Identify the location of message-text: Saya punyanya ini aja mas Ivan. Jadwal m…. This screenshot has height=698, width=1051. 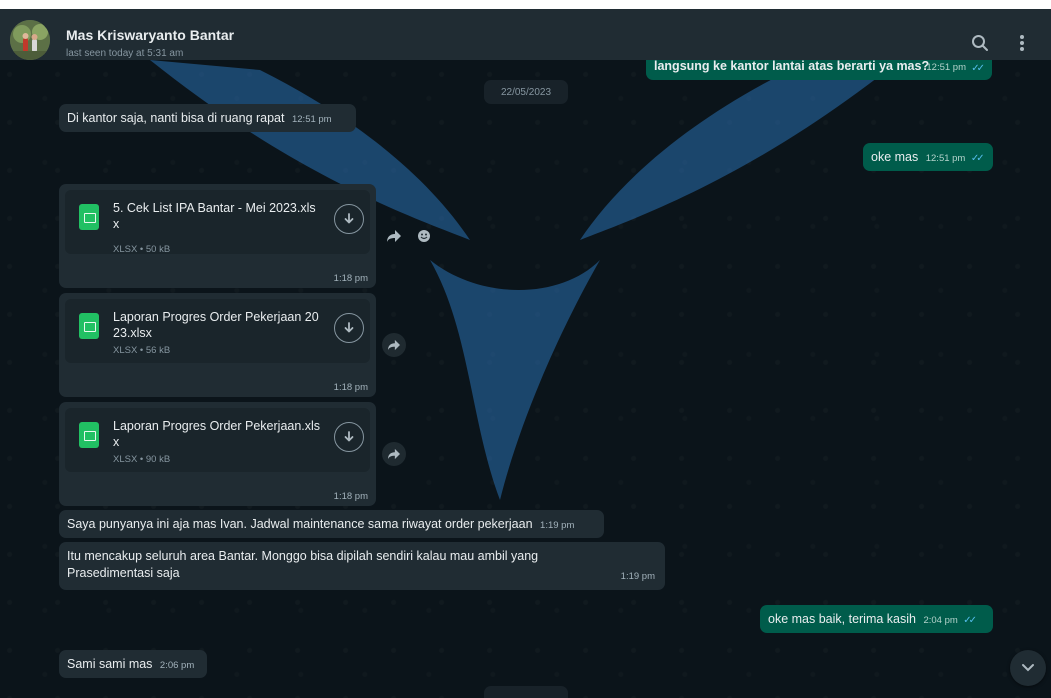
(300, 524).